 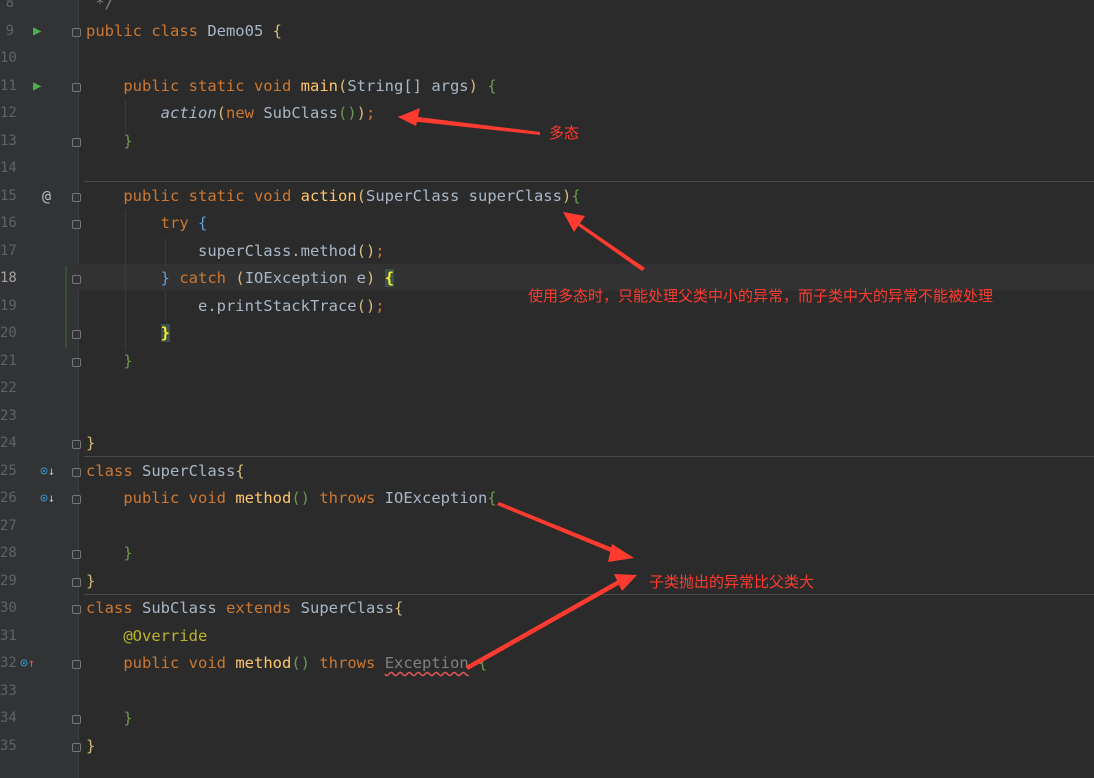 What do you see at coordinates (761, 296) in the screenshot?
I see `polymorphism-rule-note: 使用多态时，只能处理父类中小的异常，而子类中大的异常不能被处理` at bounding box center [761, 296].